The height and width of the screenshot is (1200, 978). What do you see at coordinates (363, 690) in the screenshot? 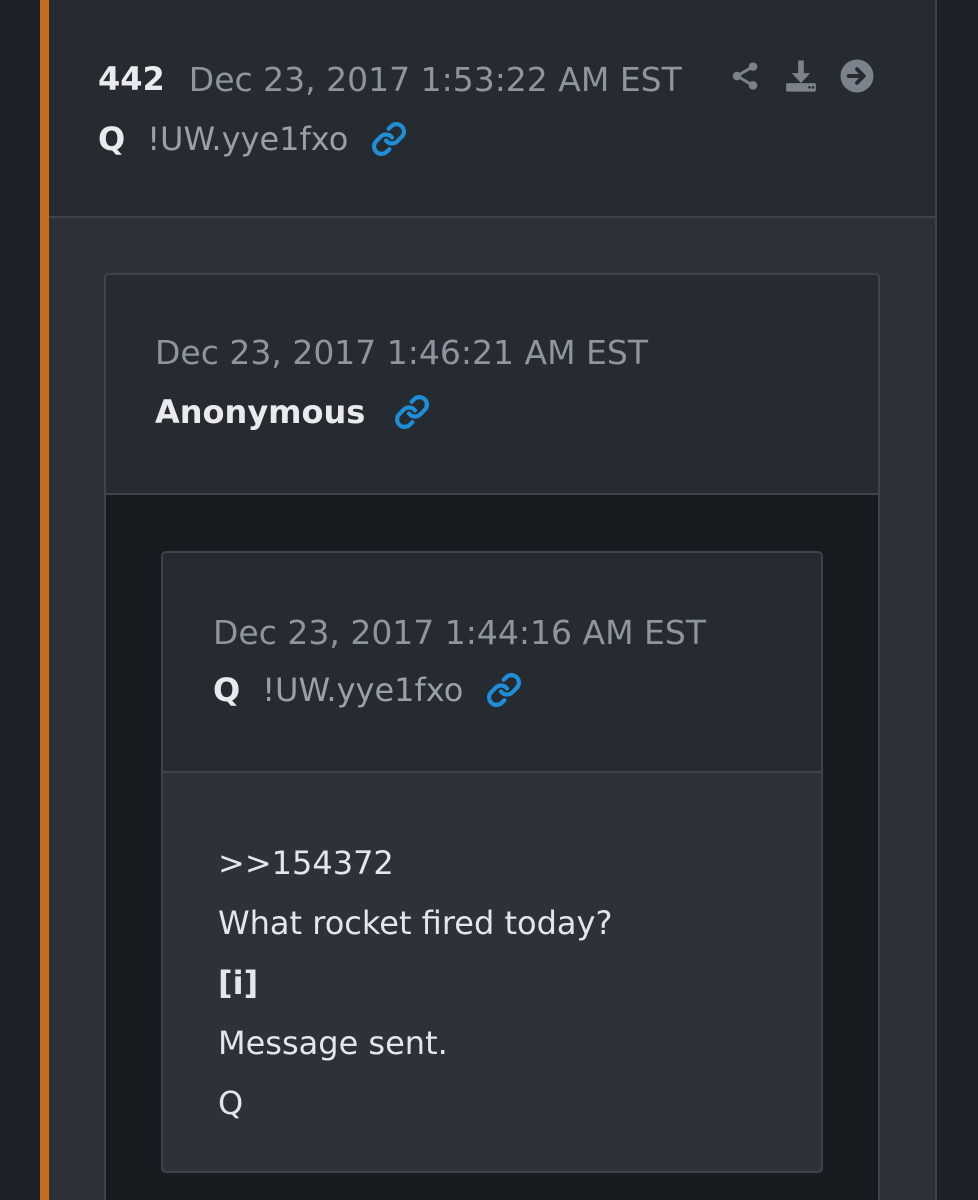
I see `nested-quote-tripcode: !UW.yye1fxo` at bounding box center [363, 690].